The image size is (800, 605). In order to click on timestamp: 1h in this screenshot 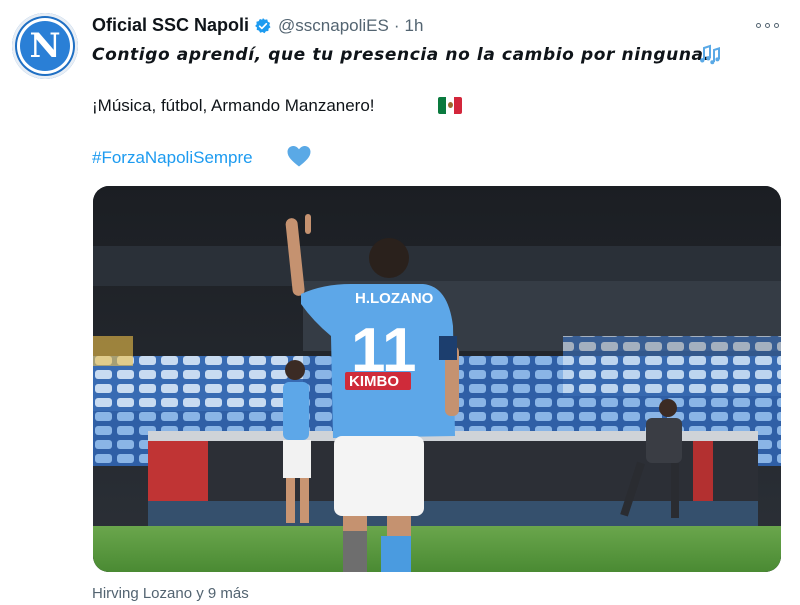, I will do `click(414, 26)`.